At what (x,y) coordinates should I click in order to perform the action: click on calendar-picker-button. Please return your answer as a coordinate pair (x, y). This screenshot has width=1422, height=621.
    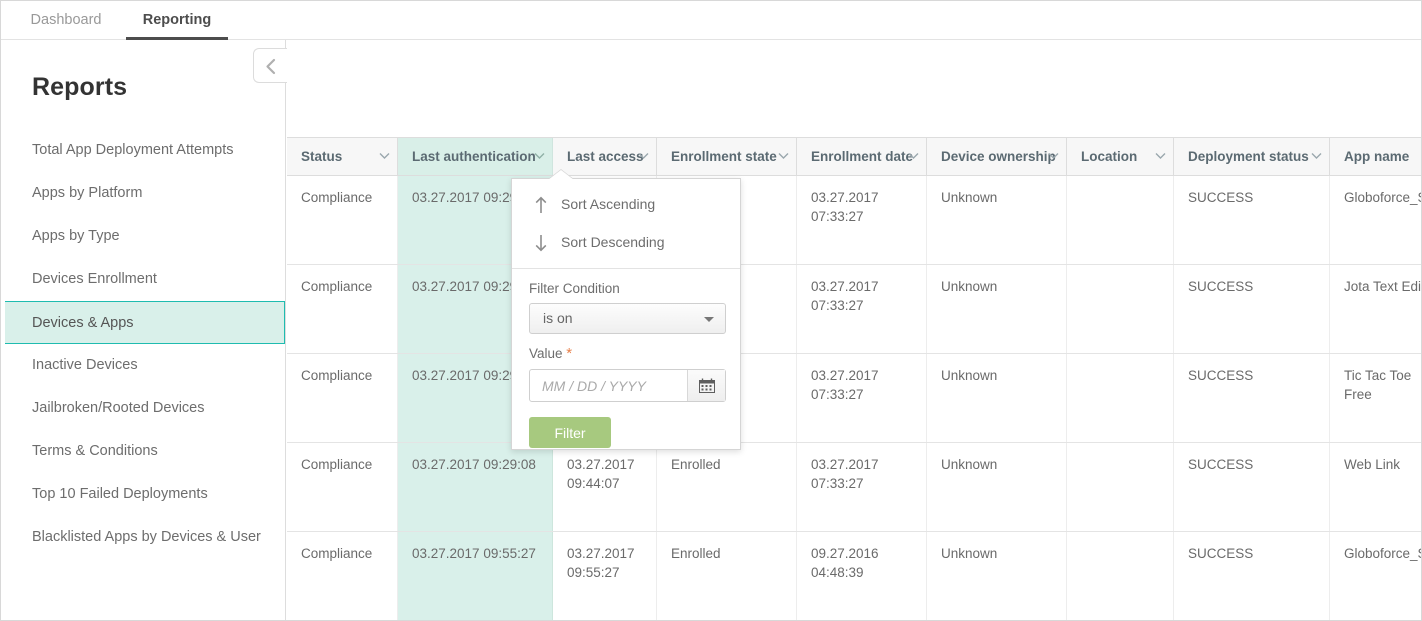
    Looking at the image, I should click on (706, 385).